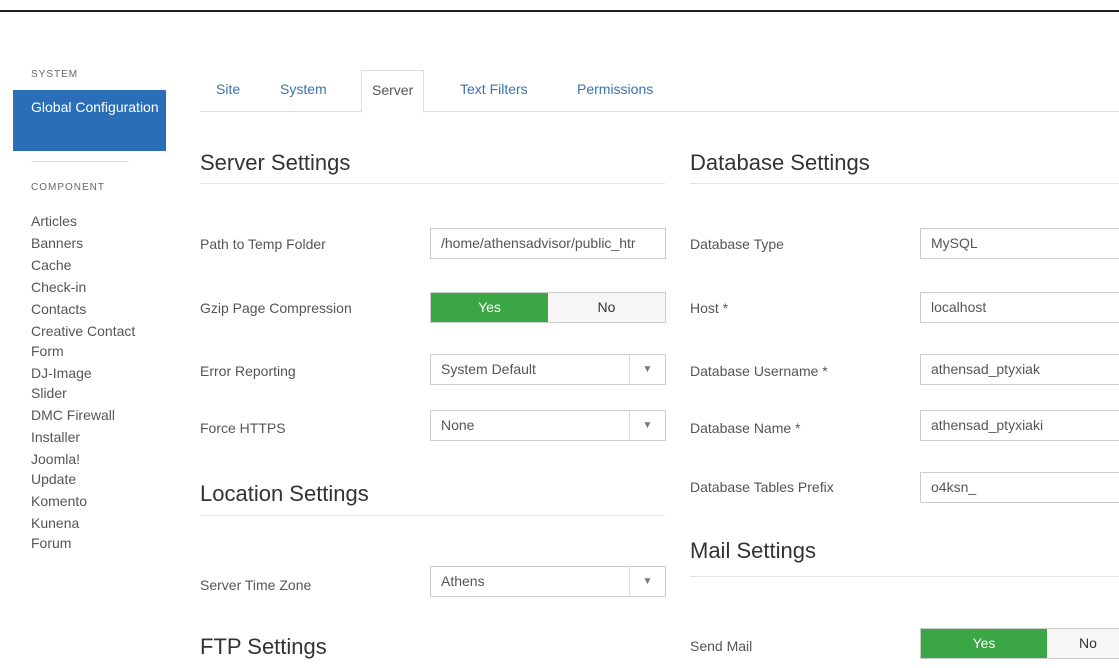 The image size is (1119, 668). Describe the element at coordinates (548, 369) in the screenshot. I see `error-reporting-select: System Default ▼` at that location.